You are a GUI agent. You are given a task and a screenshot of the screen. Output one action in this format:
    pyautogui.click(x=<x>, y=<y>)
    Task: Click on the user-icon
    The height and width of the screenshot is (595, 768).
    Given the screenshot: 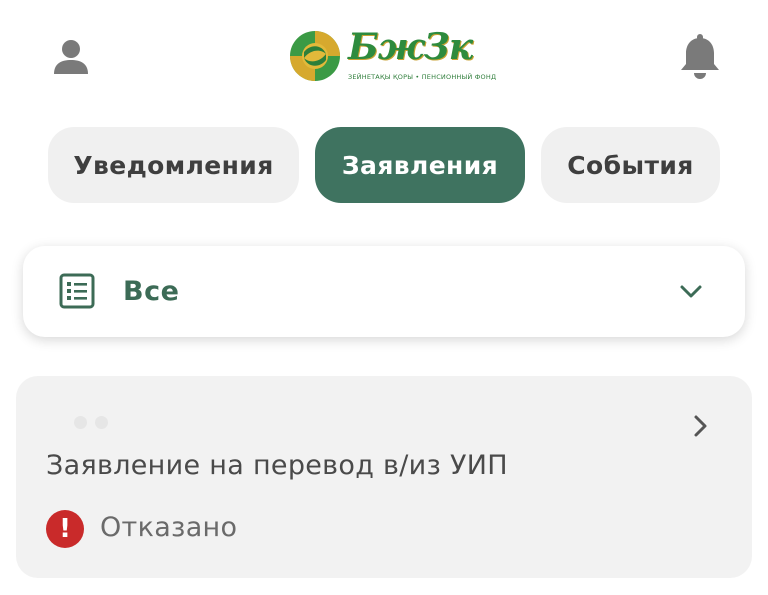 What is the action you would take?
    pyautogui.click(x=71, y=57)
    